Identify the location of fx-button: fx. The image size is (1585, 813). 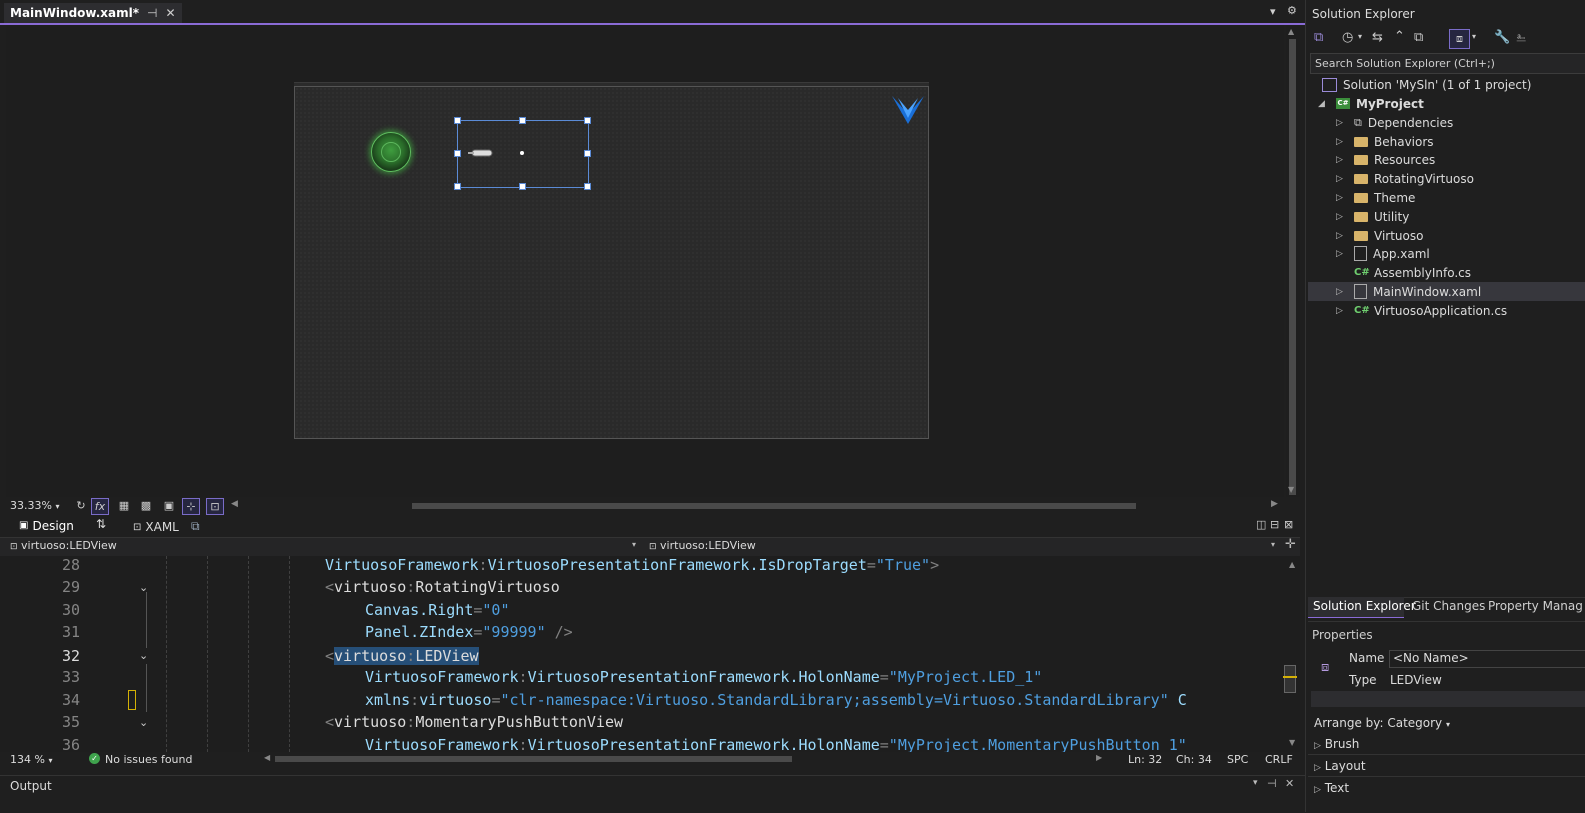
(100, 506).